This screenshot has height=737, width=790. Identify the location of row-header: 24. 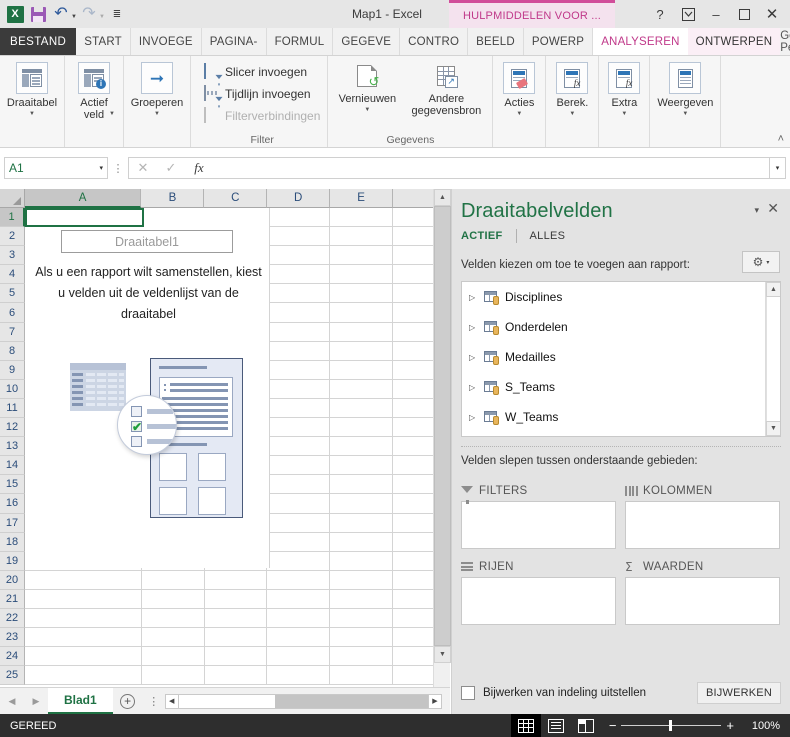
(12, 657).